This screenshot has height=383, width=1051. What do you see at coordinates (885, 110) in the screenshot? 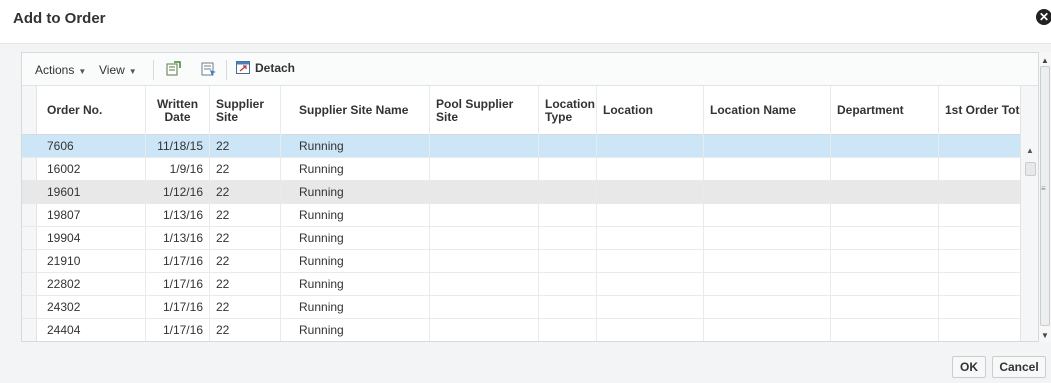
I see `column-header-department: Department` at bounding box center [885, 110].